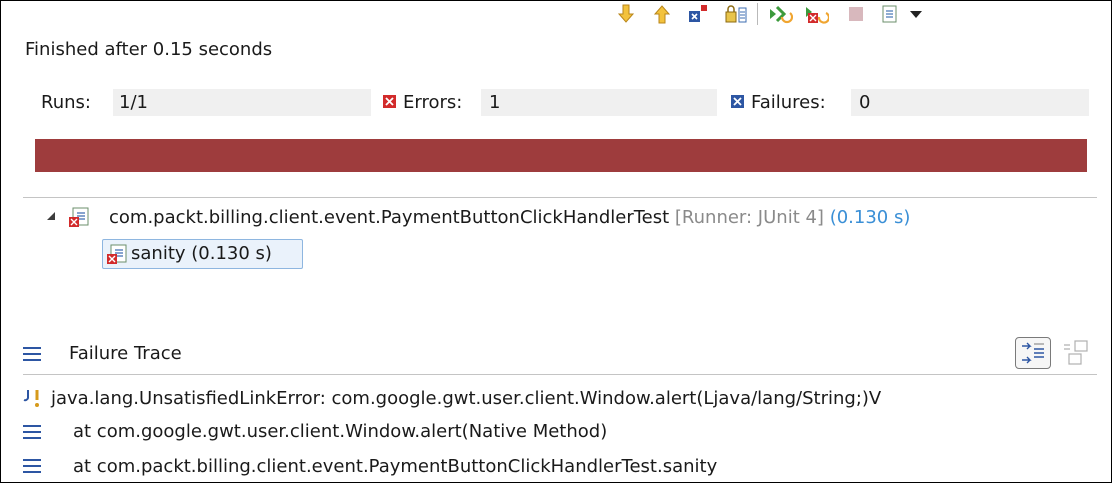 This screenshot has height=485, width=1114. What do you see at coordinates (117, 256) in the screenshot?
I see `test-case-error-icon` at bounding box center [117, 256].